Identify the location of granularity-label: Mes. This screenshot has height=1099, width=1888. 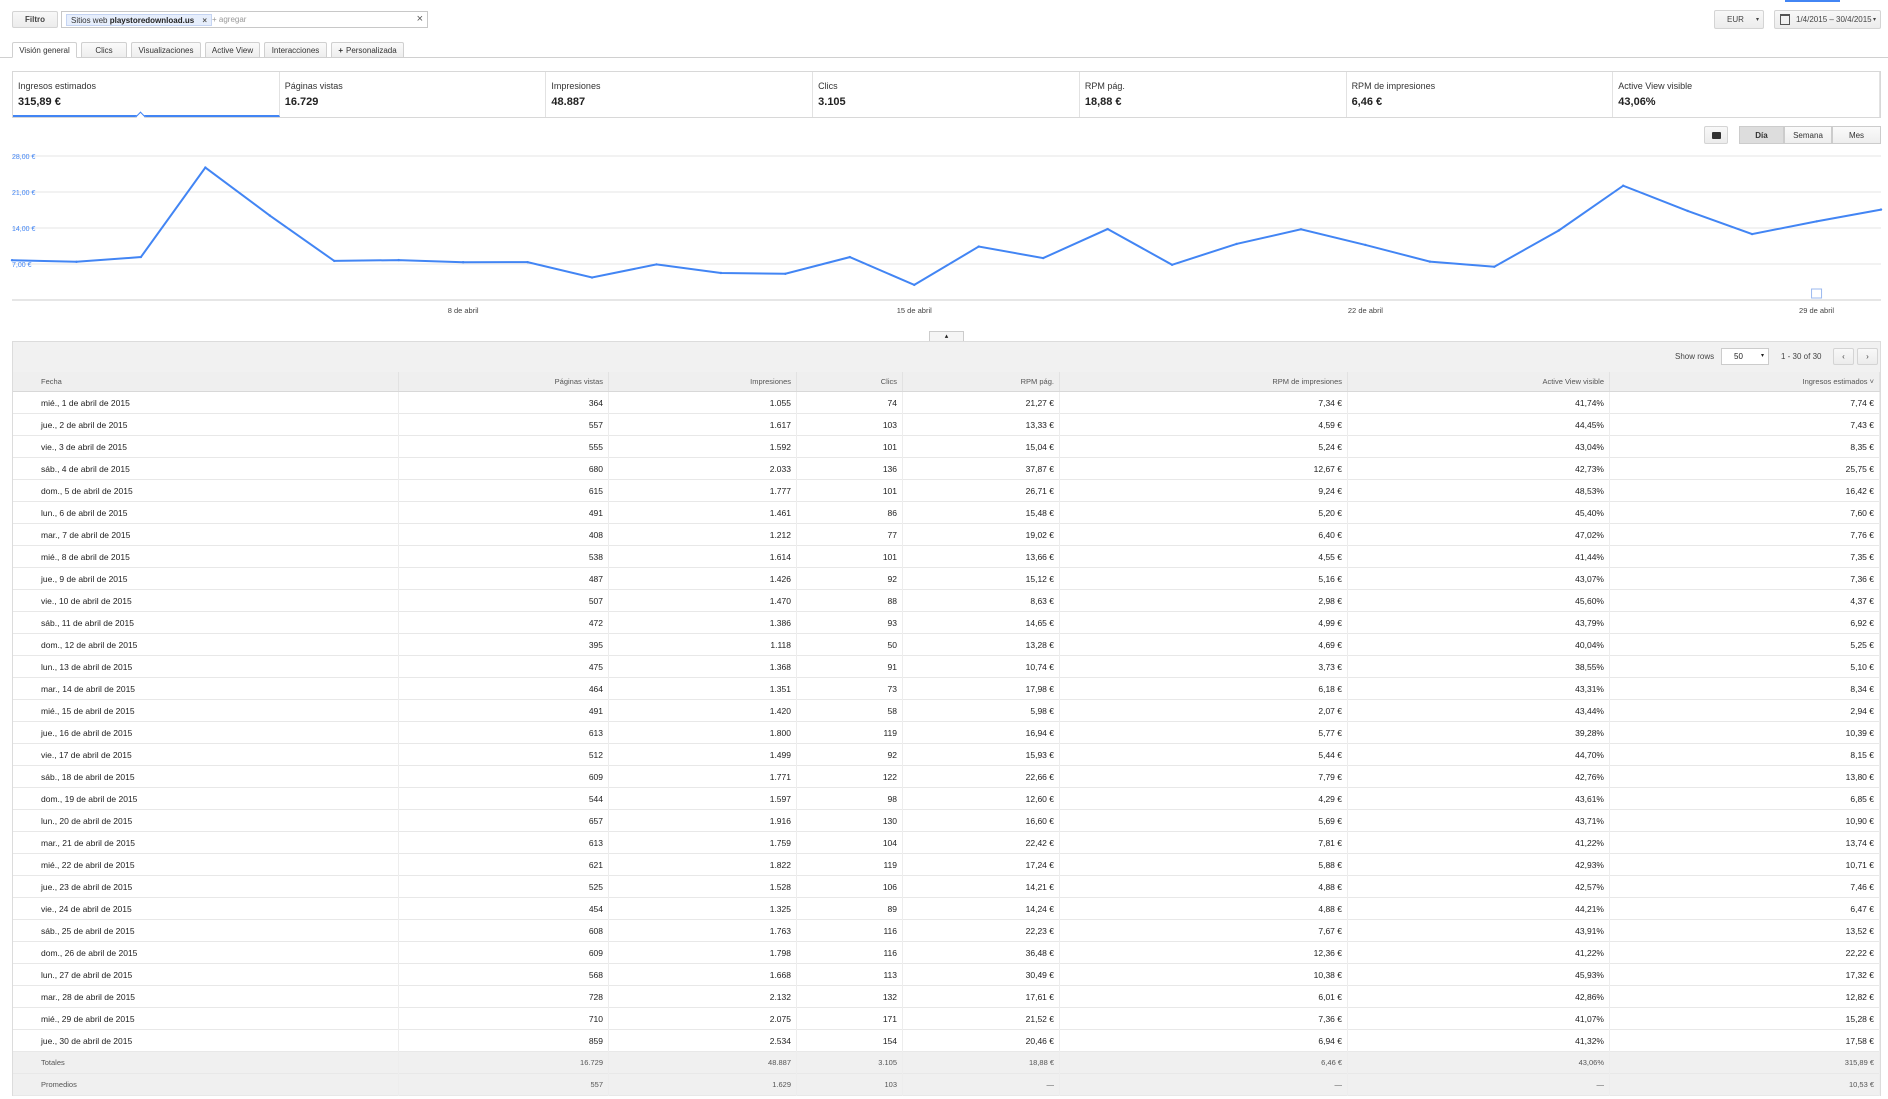
(1856, 135).